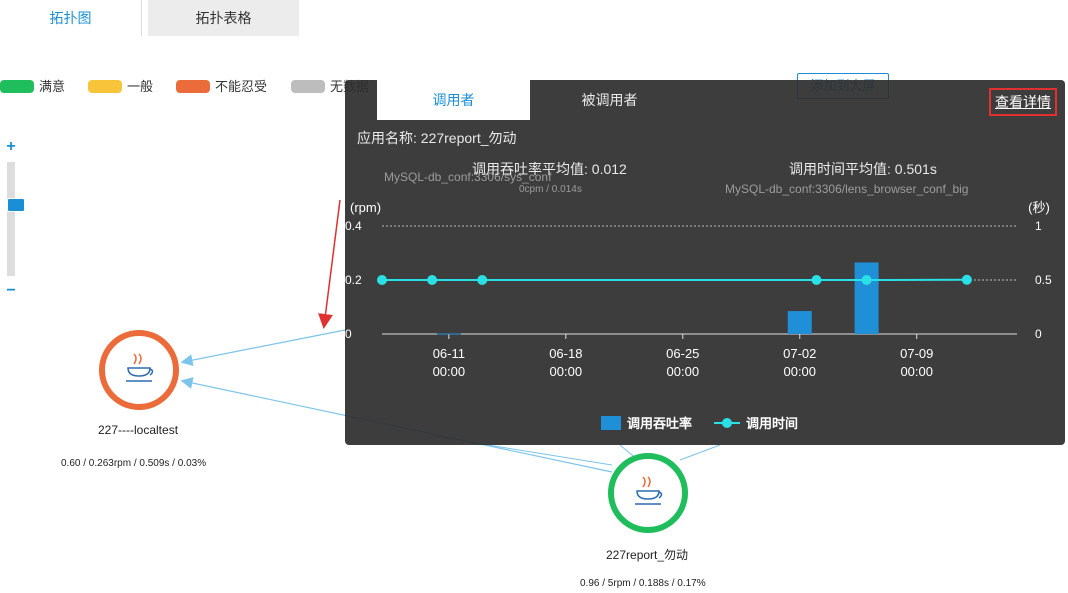 The image size is (1068, 593). I want to click on node-227report, so click(648, 493).